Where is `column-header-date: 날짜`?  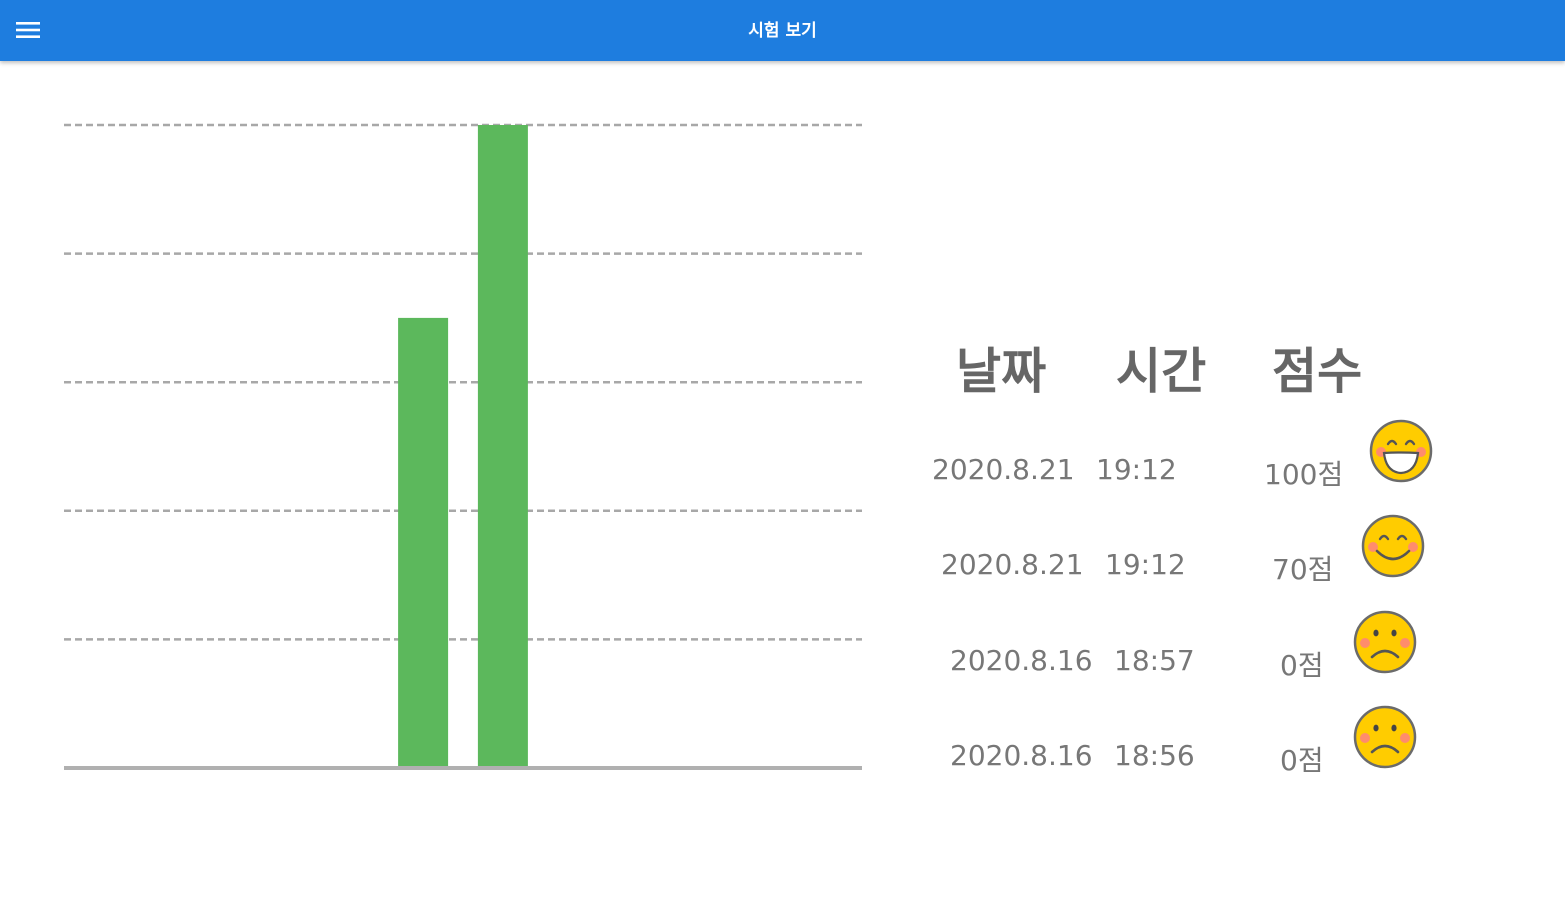
column-header-date: 날짜 is located at coordinates (1001, 371).